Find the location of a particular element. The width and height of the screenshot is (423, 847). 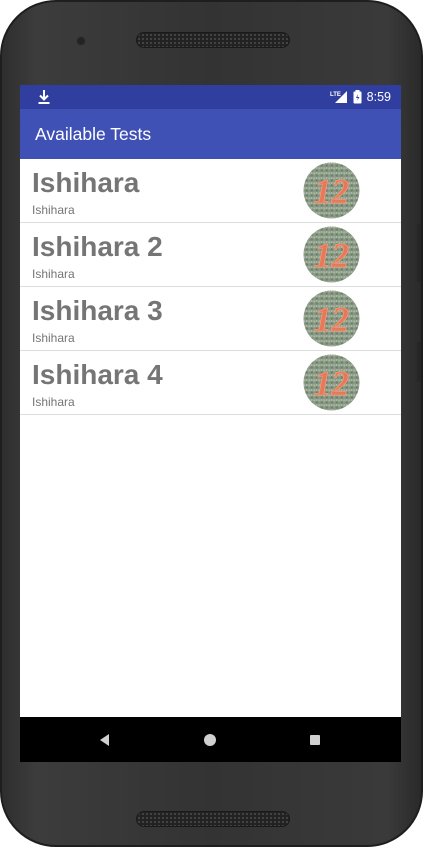

power-button is located at coordinates (419, 362).